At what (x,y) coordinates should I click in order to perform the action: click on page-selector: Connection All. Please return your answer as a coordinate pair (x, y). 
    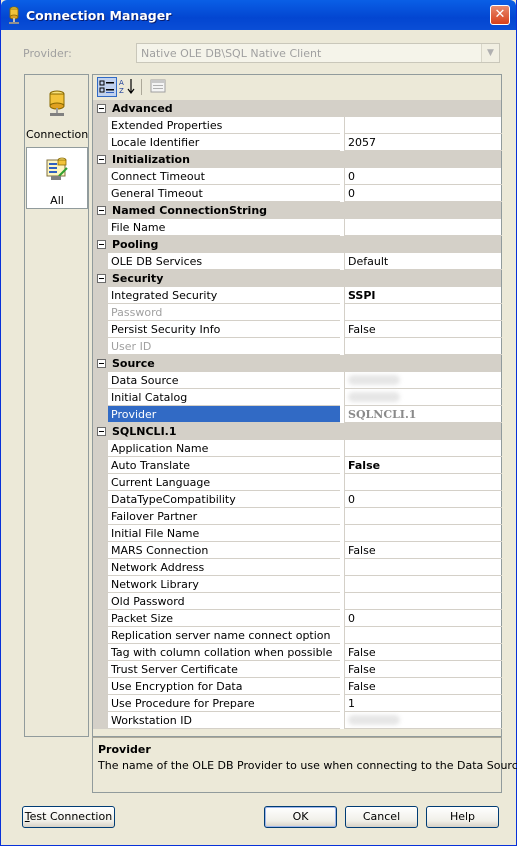
    Looking at the image, I should click on (56, 405).